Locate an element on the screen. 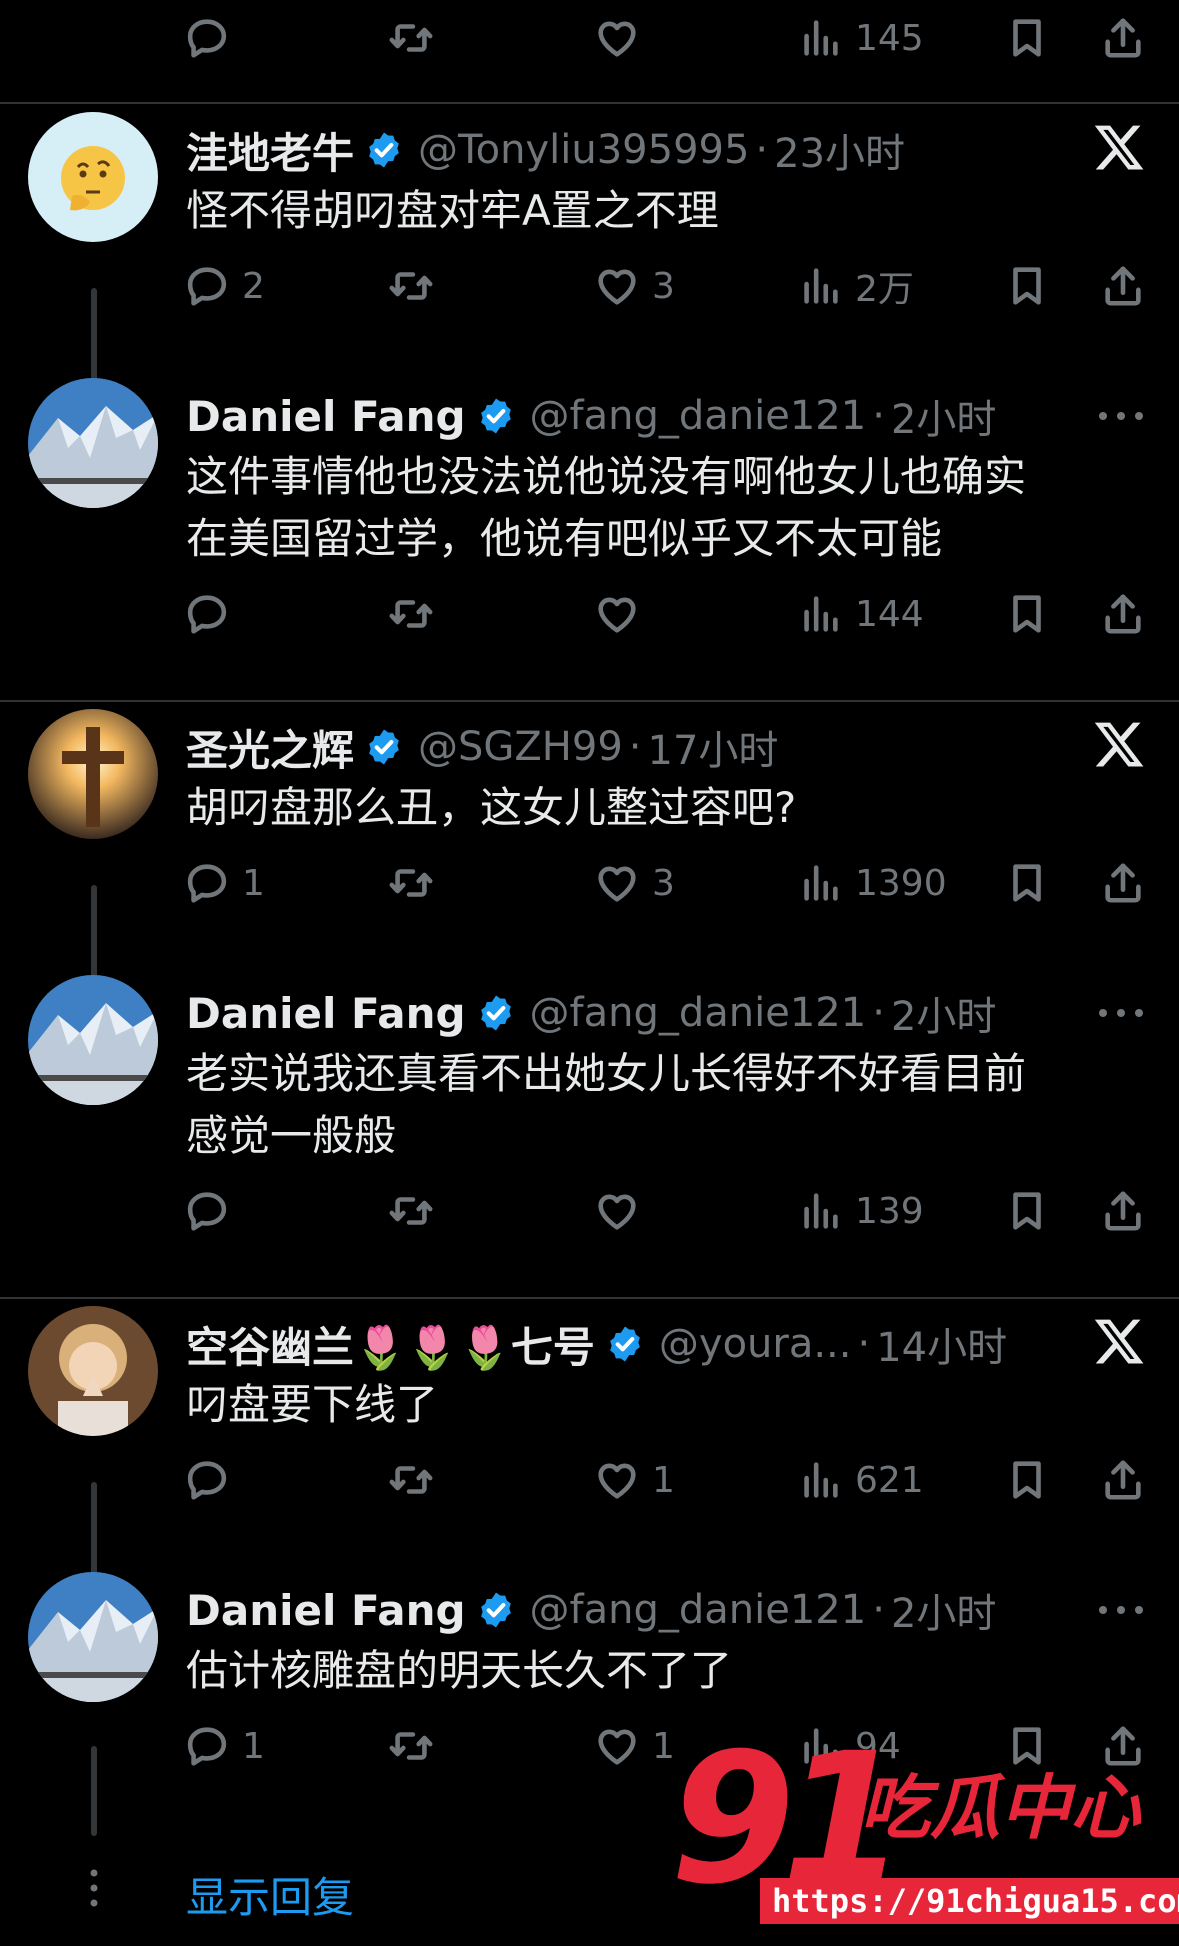 Image resolution: width=1179 pixels, height=1946 pixels. views-button: 139 is located at coordinates (860, 1211).